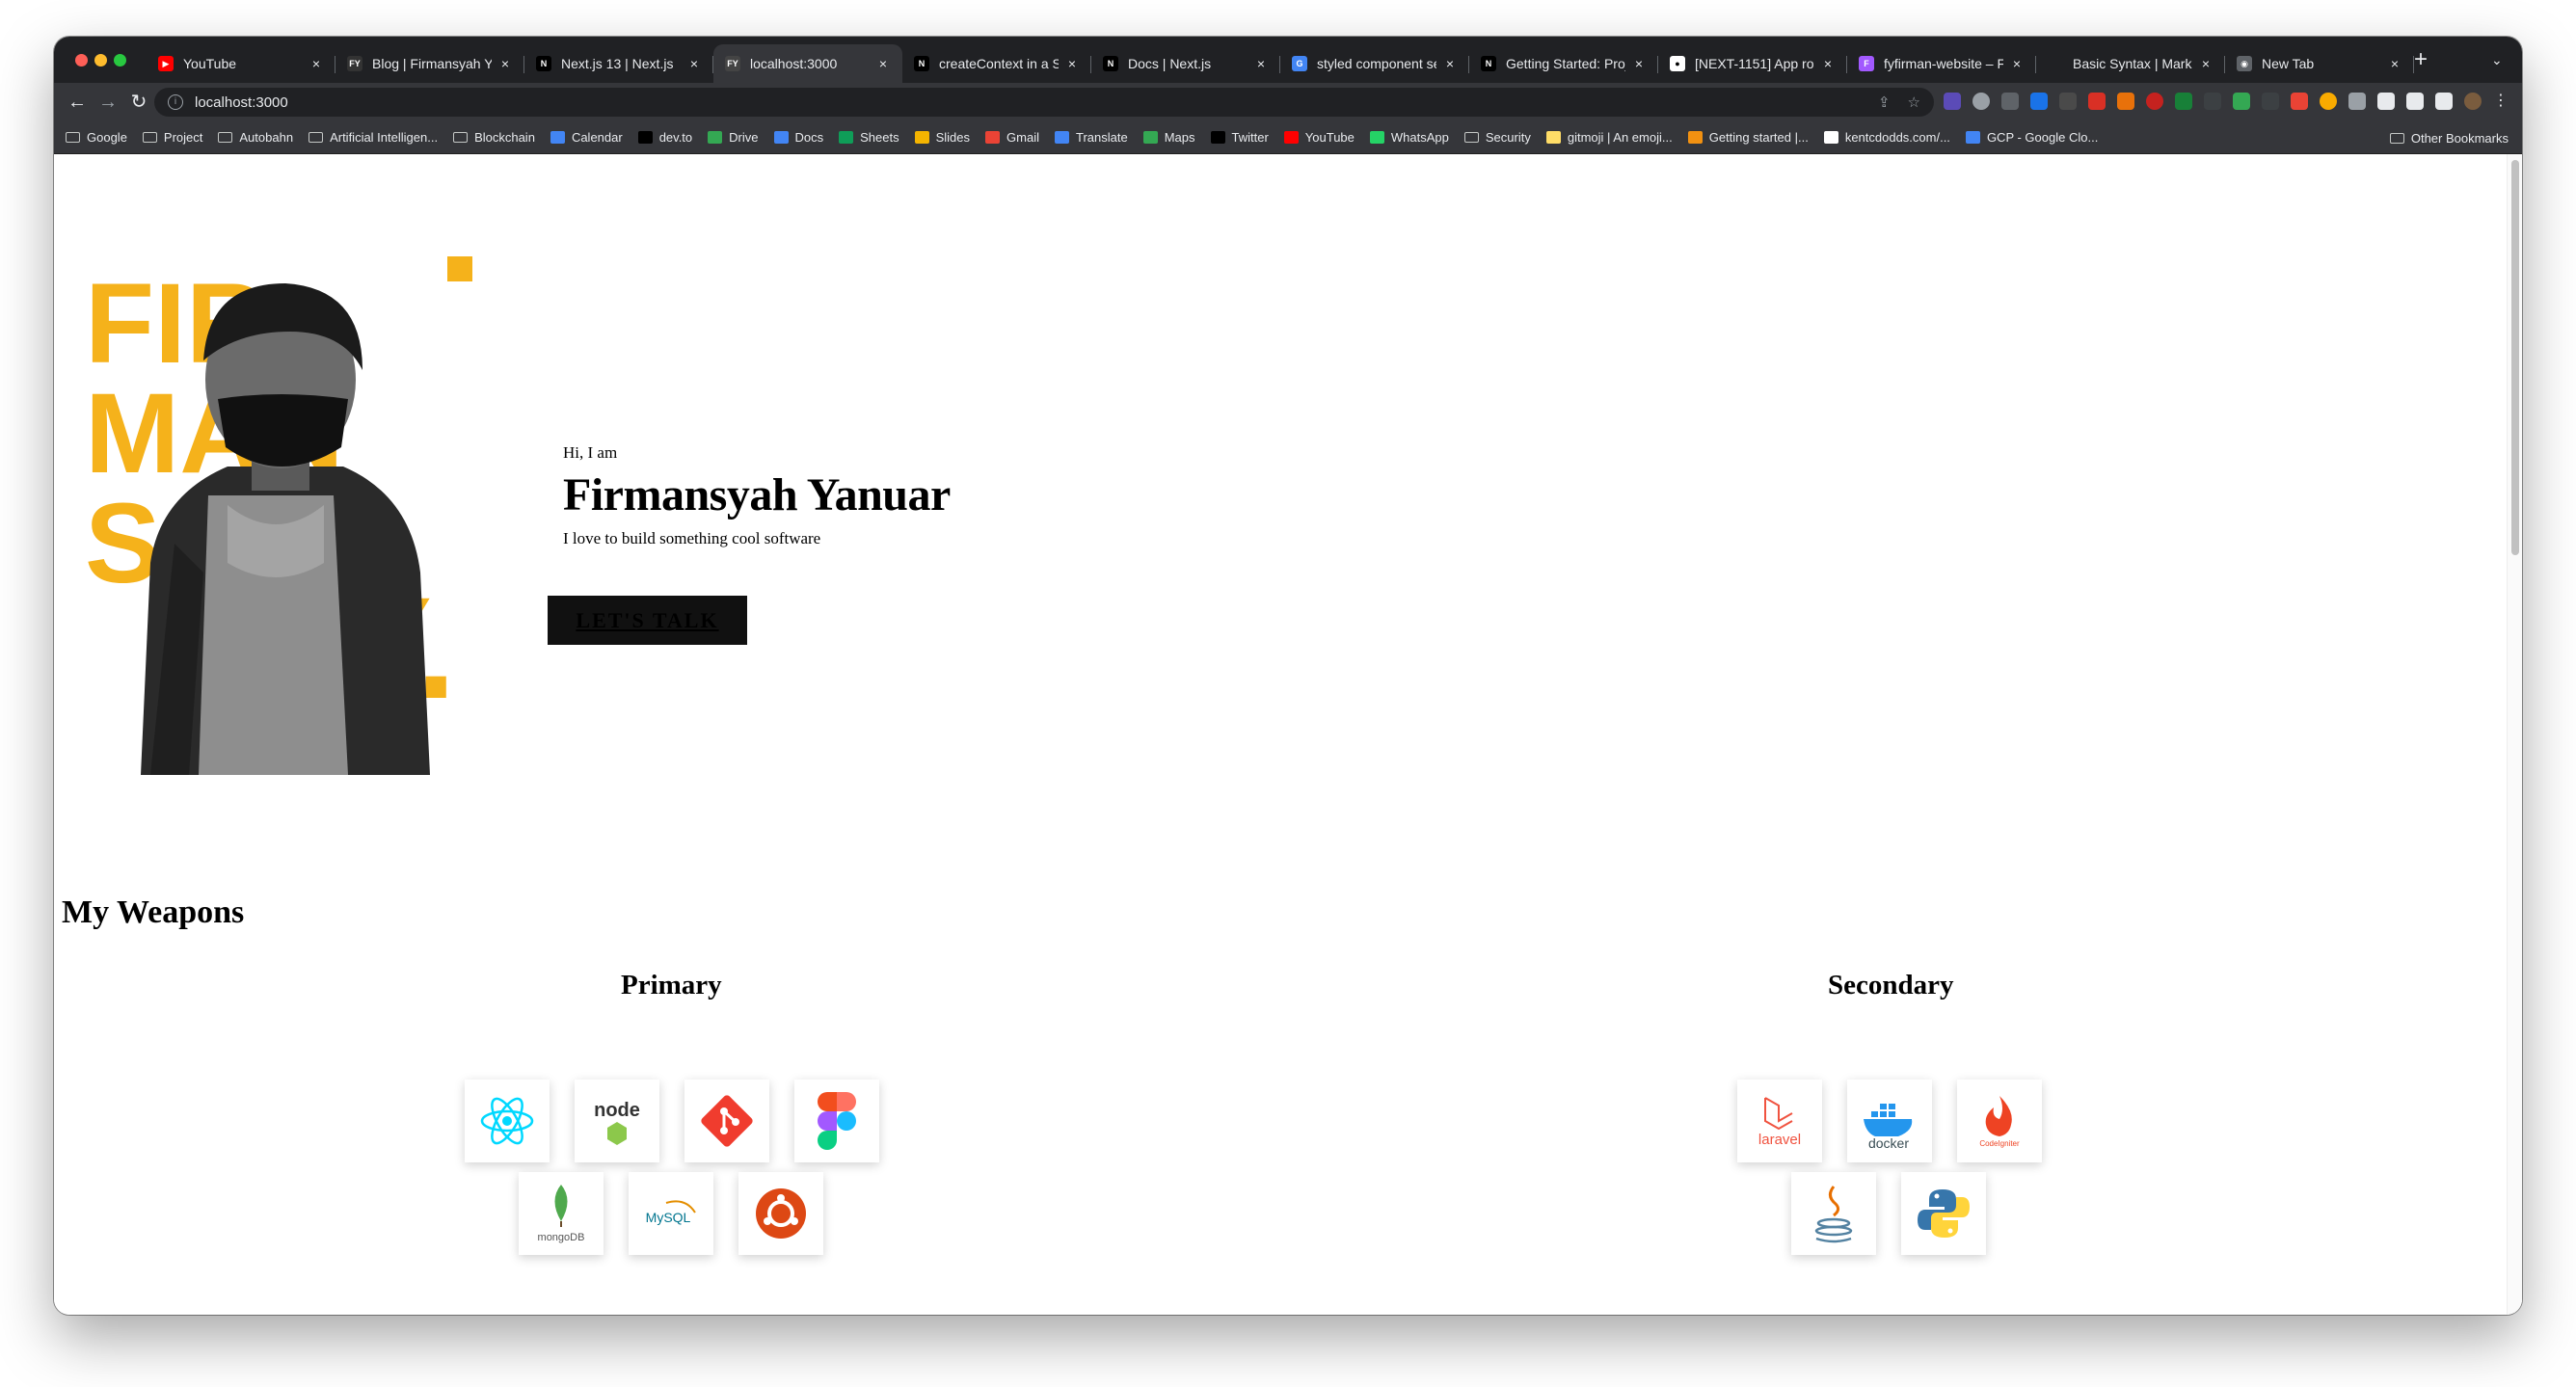 This screenshot has width=2576, height=1387. I want to click on address-bar: i localhost:3000 ⇪ ☆, so click(1044, 102).